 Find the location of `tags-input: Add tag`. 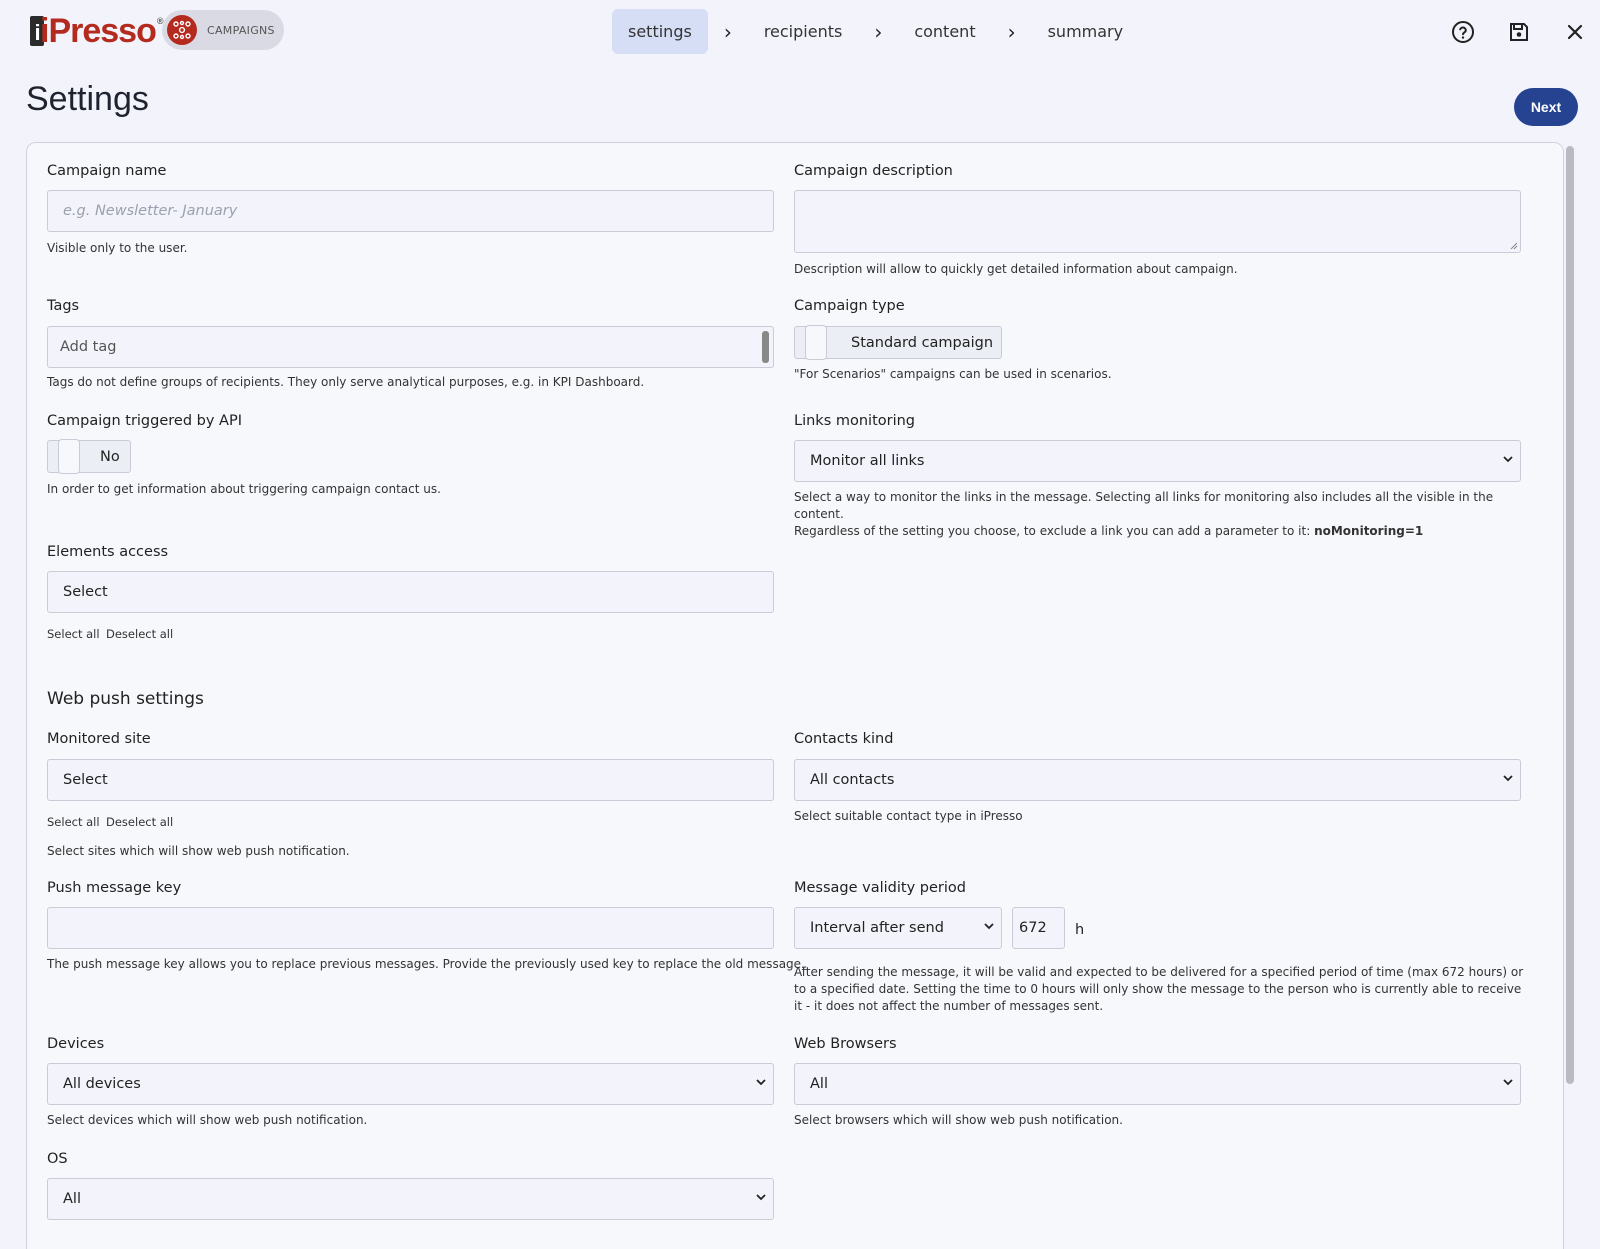

tags-input: Add tag is located at coordinates (410, 347).